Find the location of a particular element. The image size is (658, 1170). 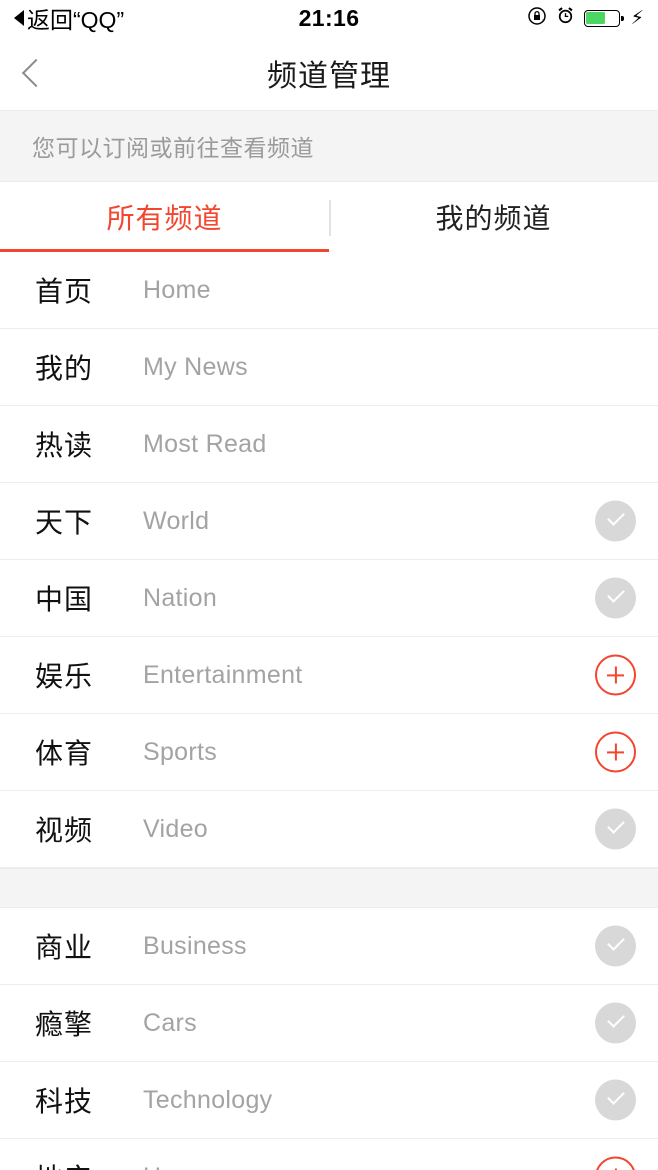

channel-name-en: Home is located at coordinates (177, 289).